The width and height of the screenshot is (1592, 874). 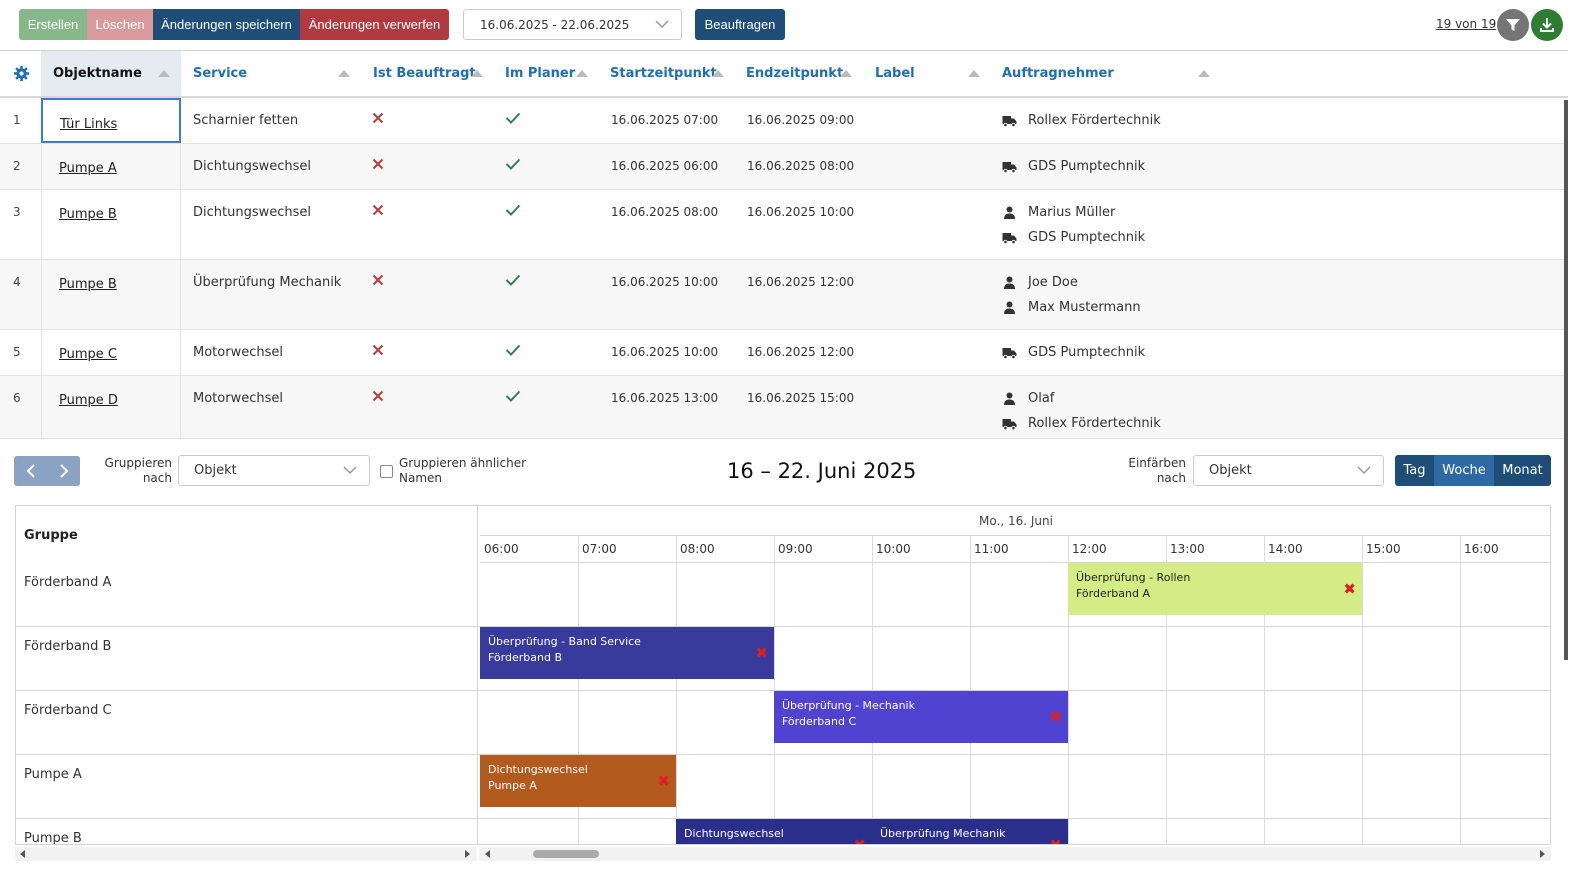 What do you see at coordinates (88, 168) in the screenshot?
I see `object-name-link: Pumpe A` at bounding box center [88, 168].